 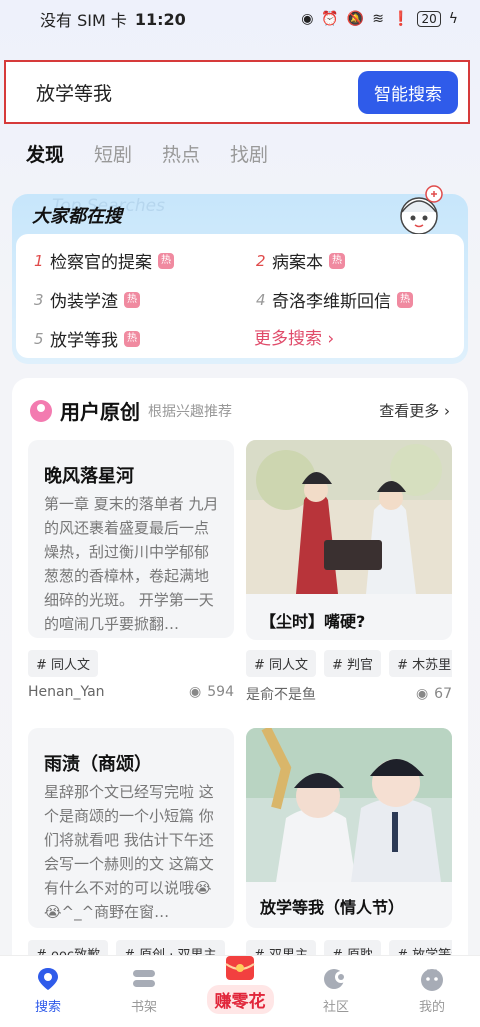 I want to click on tag: # 木苏里, so click(x=420, y=663).